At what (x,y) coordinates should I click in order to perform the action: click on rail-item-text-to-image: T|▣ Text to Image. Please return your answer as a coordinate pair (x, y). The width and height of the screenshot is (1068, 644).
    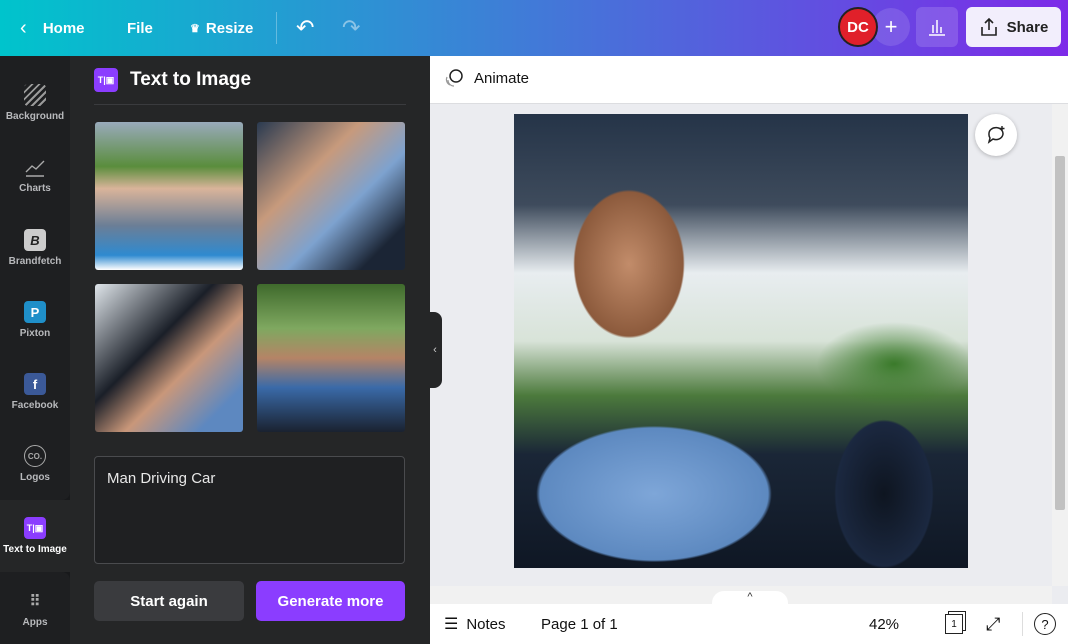
    Looking at the image, I should click on (35, 536).